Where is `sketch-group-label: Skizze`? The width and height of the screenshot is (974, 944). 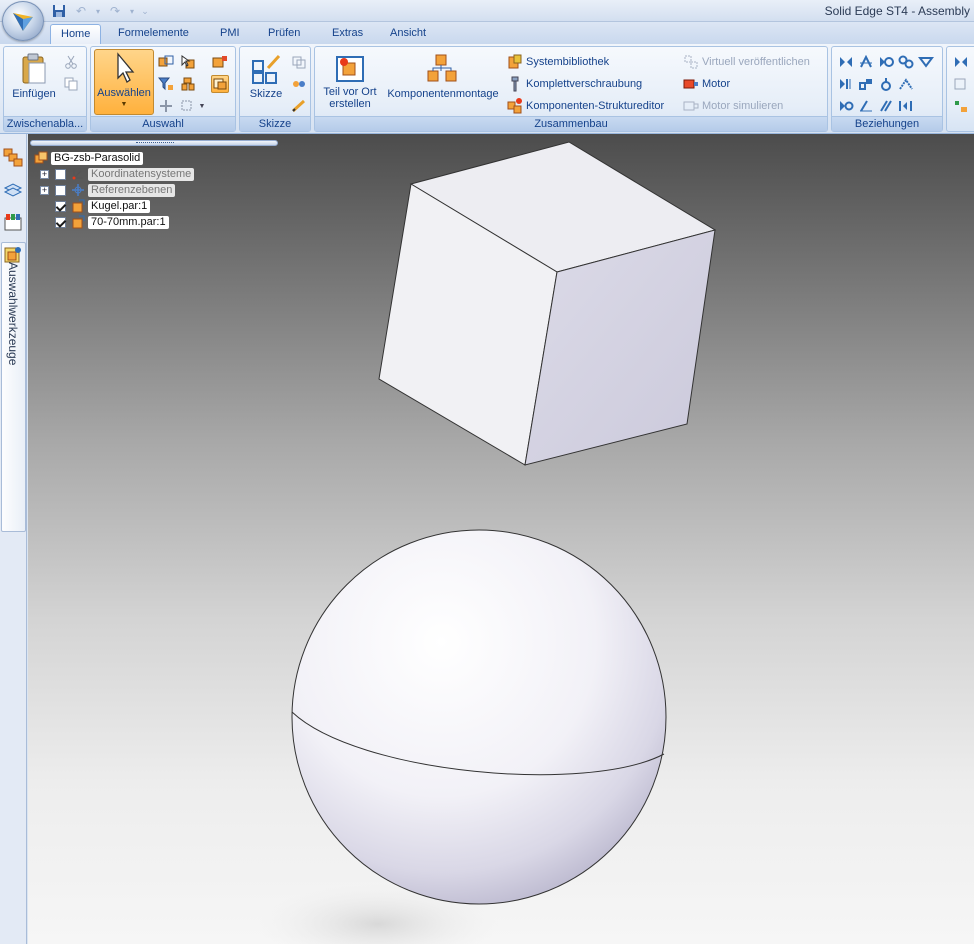
sketch-group-label: Skizze is located at coordinates (275, 123).